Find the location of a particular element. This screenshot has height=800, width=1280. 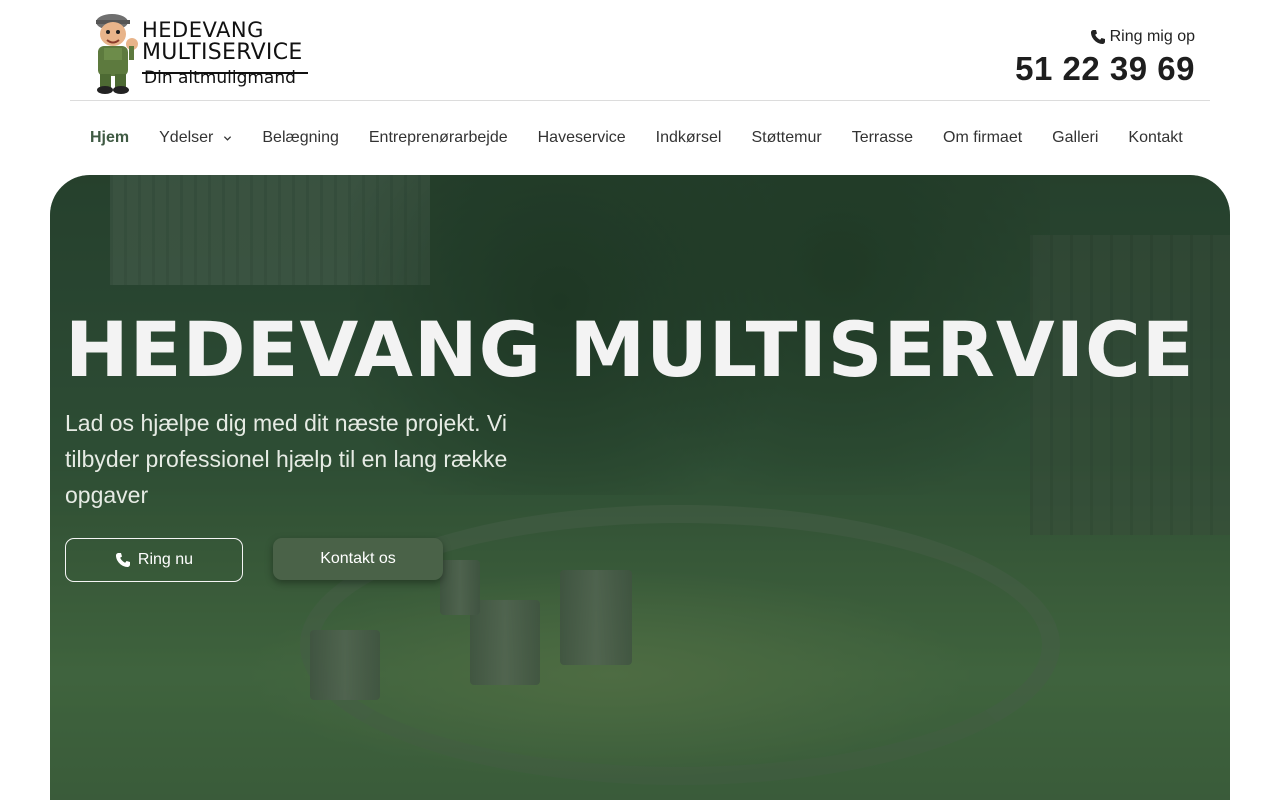

nav-label: Entreprenørarbejde is located at coordinates (438, 137).